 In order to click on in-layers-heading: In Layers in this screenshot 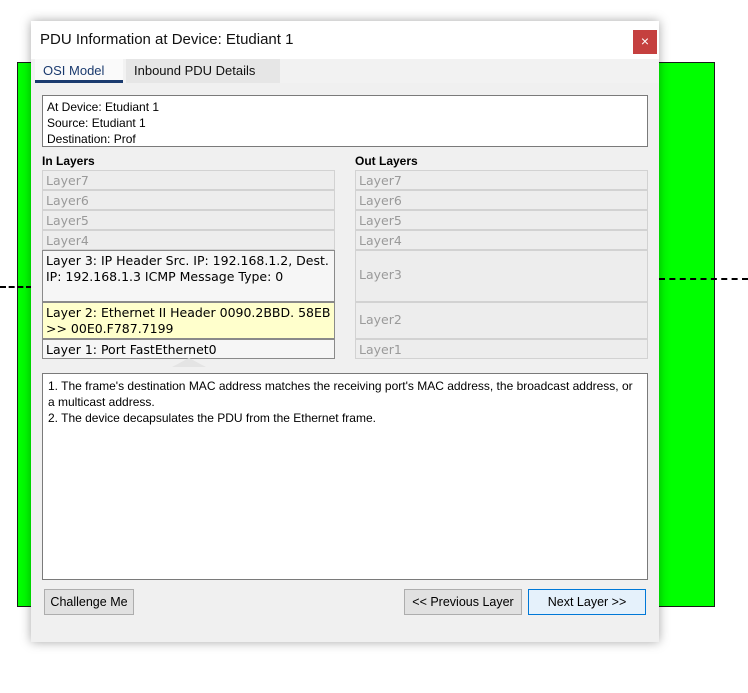, I will do `click(68, 161)`.